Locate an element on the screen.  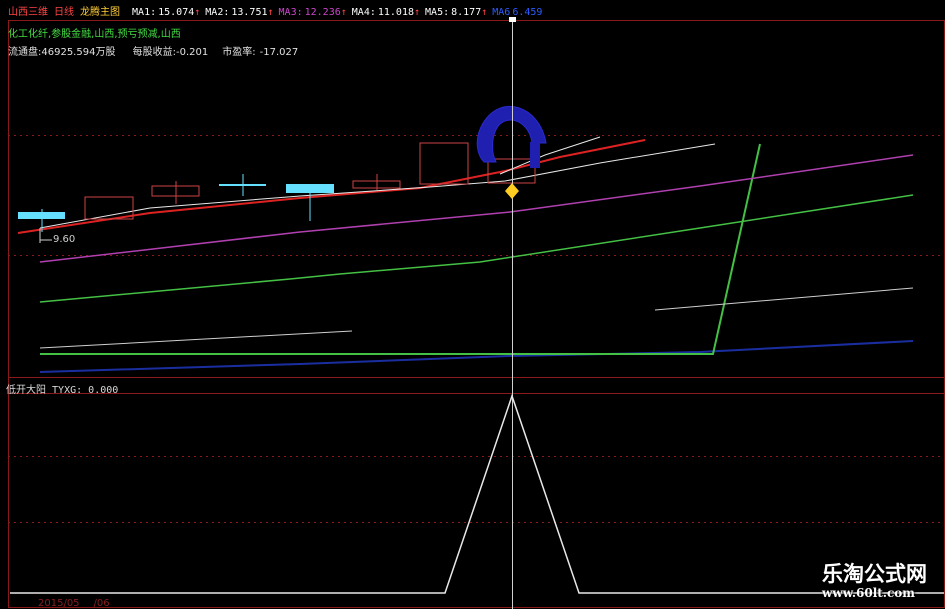
ma-value: 6.459 is located at coordinates (527, 12).